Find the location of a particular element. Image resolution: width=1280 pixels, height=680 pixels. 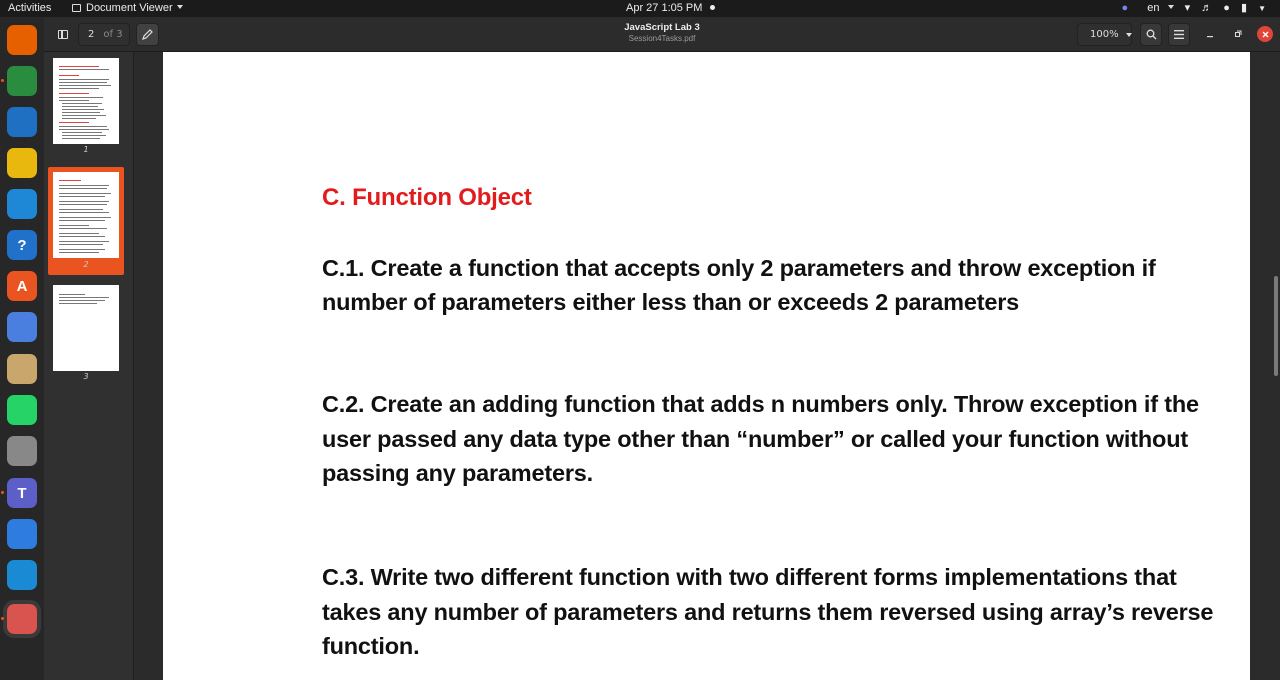

whatsapp-icon is located at coordinates (22, 410).